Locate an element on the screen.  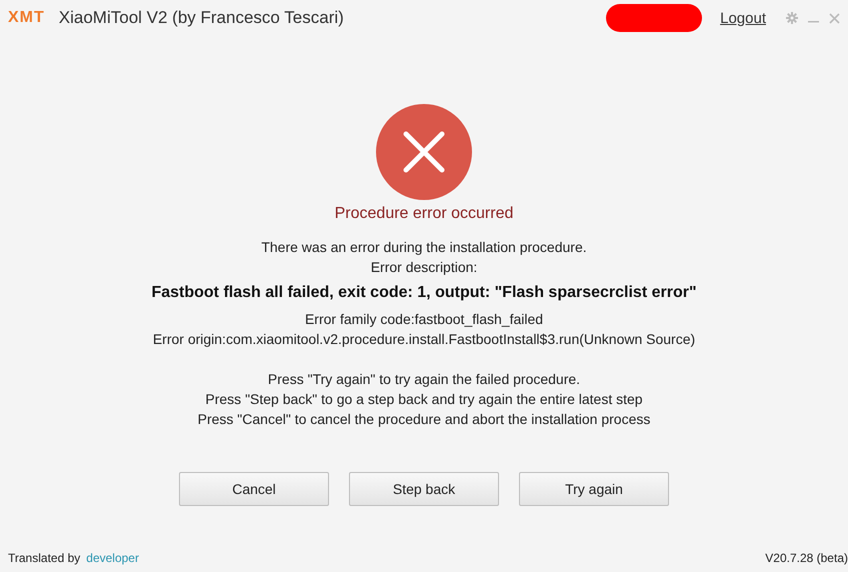
error-title: Procedure error occurred is located at coordinates (424, 214).